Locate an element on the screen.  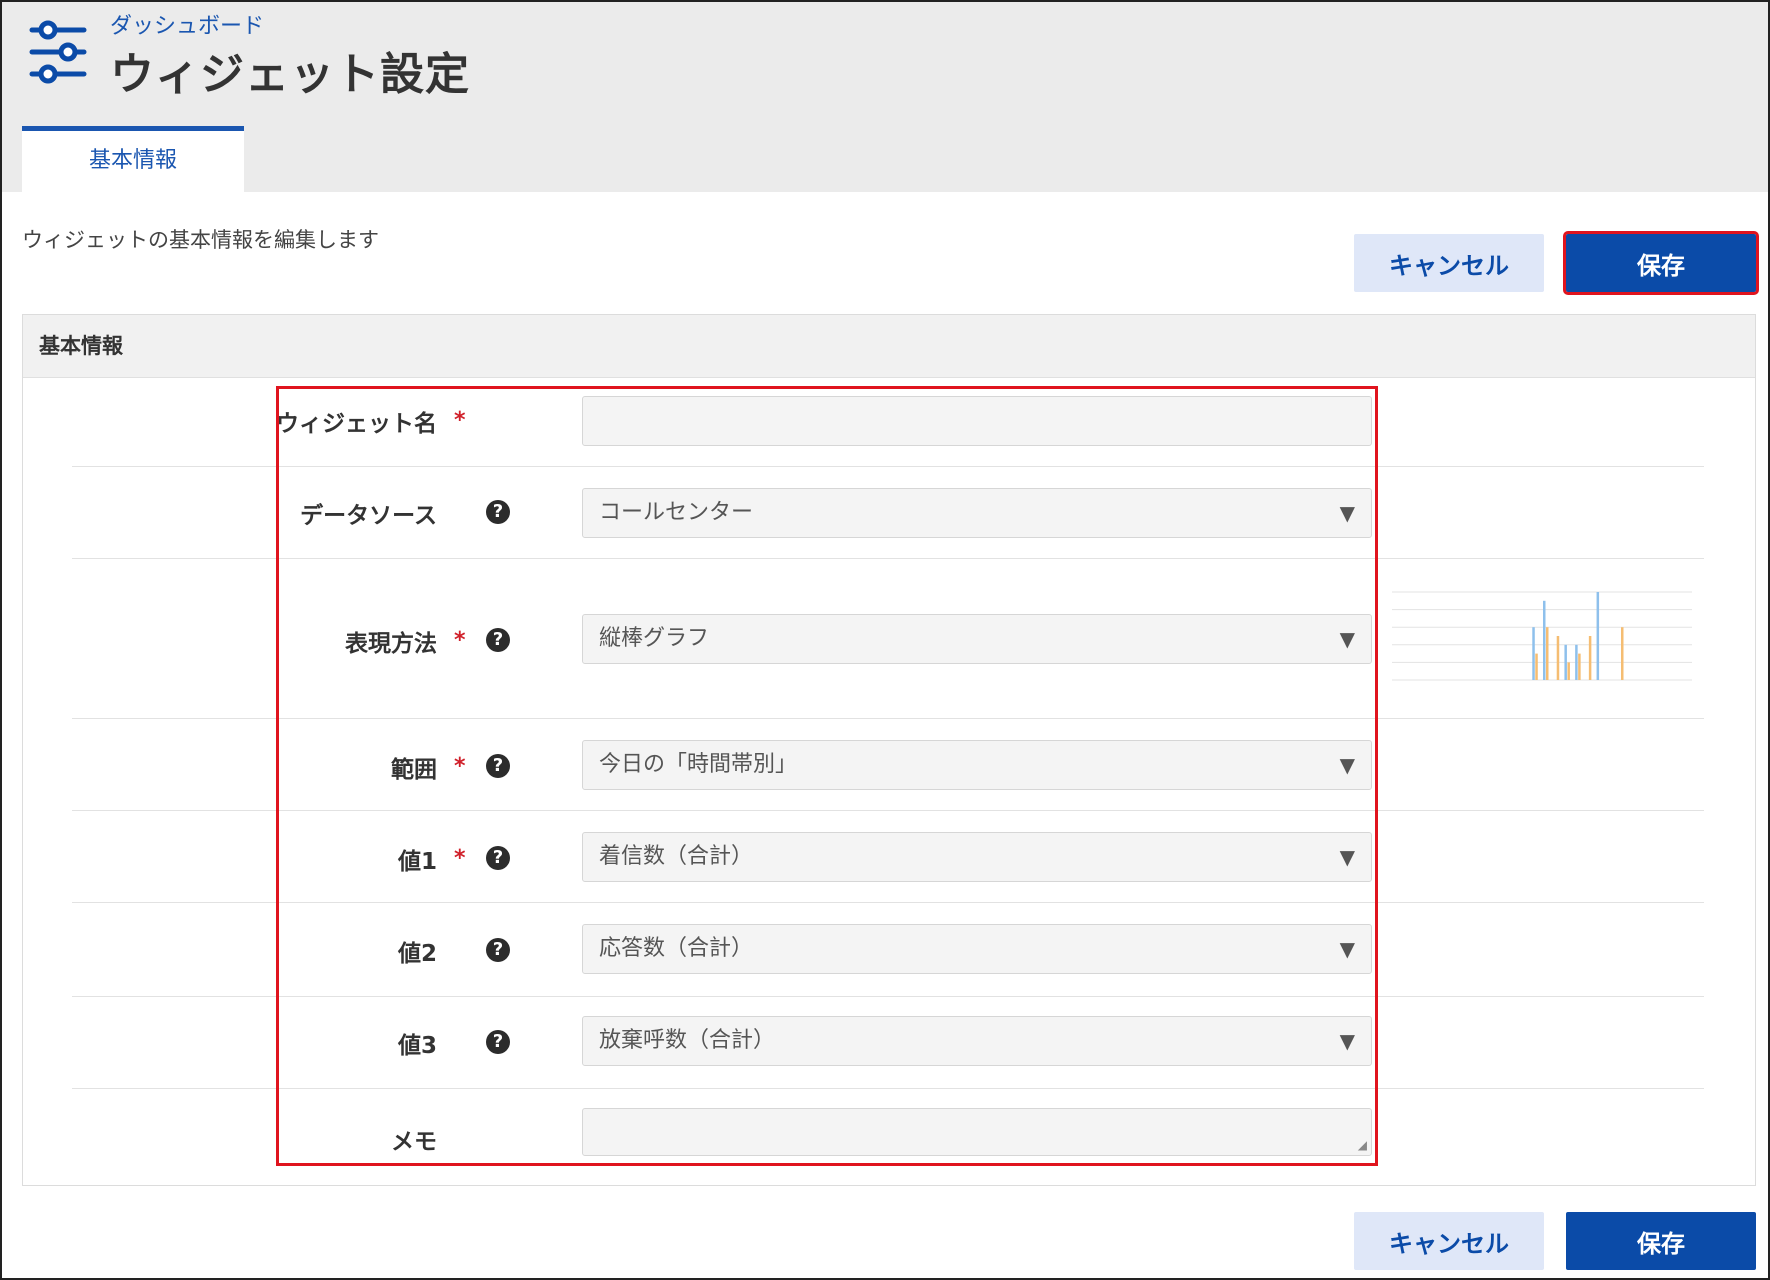
panel-title: 基本情報 is located at coordinates (889, 346).